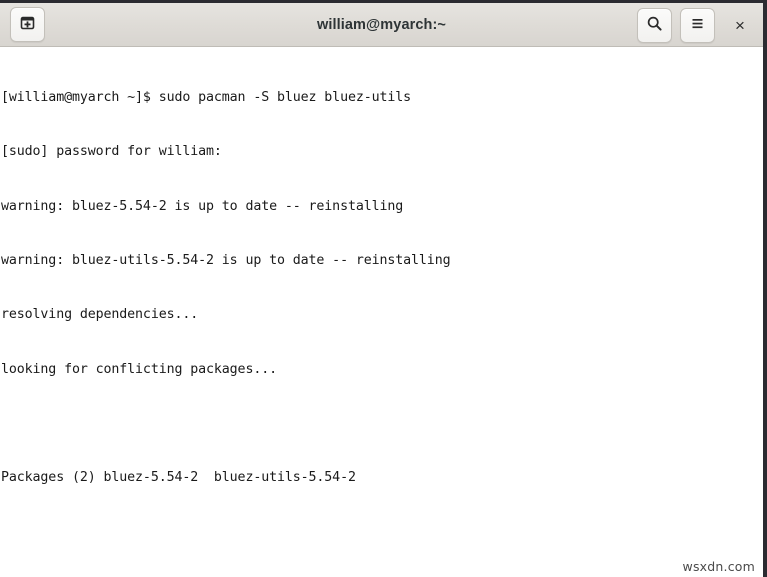  I want to click on titlebar-actions: ×, so click(697, 25).